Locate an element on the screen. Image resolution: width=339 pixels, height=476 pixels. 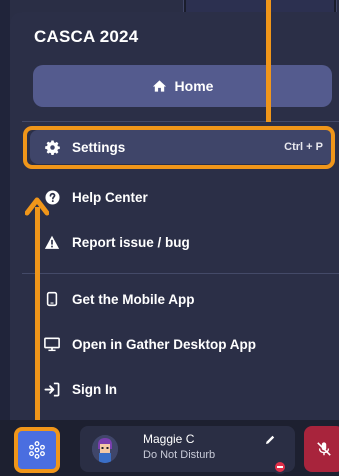
menu-item-label: Sign In is located at coordinates (94, 389).